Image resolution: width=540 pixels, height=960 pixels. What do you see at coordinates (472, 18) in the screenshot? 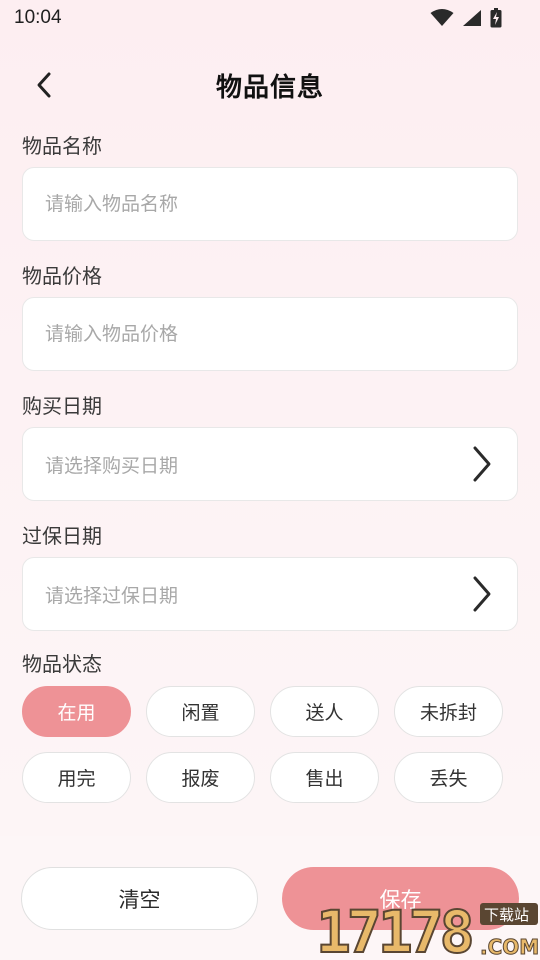
I see `cell-signal-icon` at bounding box center [472, 18].